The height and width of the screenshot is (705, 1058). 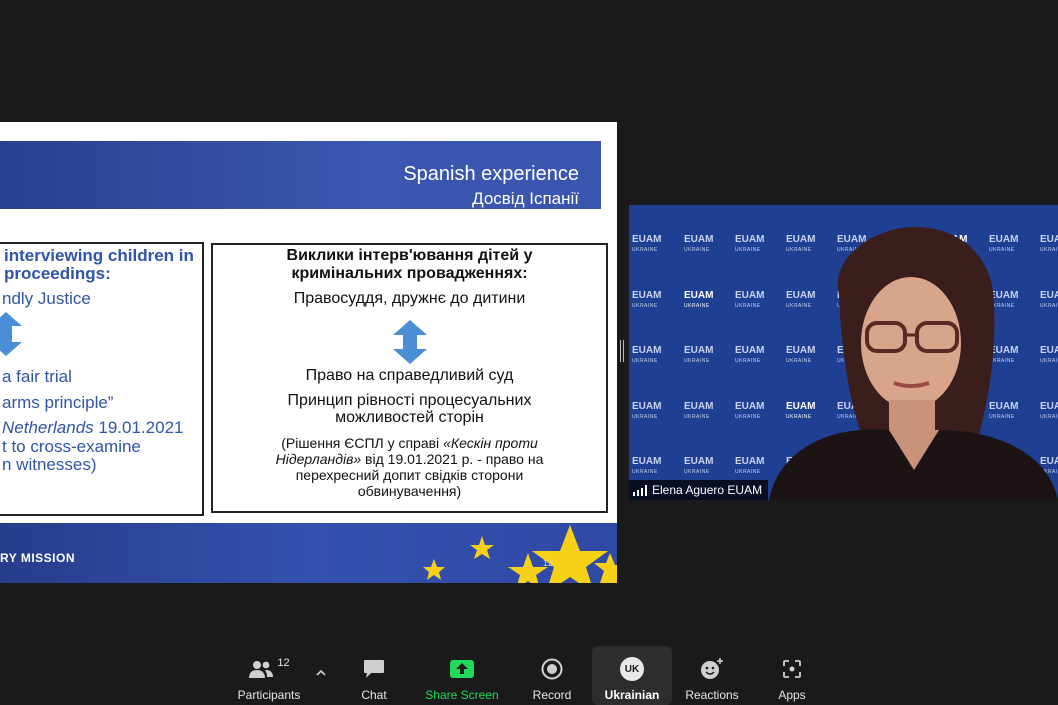 I want to click on chat-icon, so click(x=374, y=669).